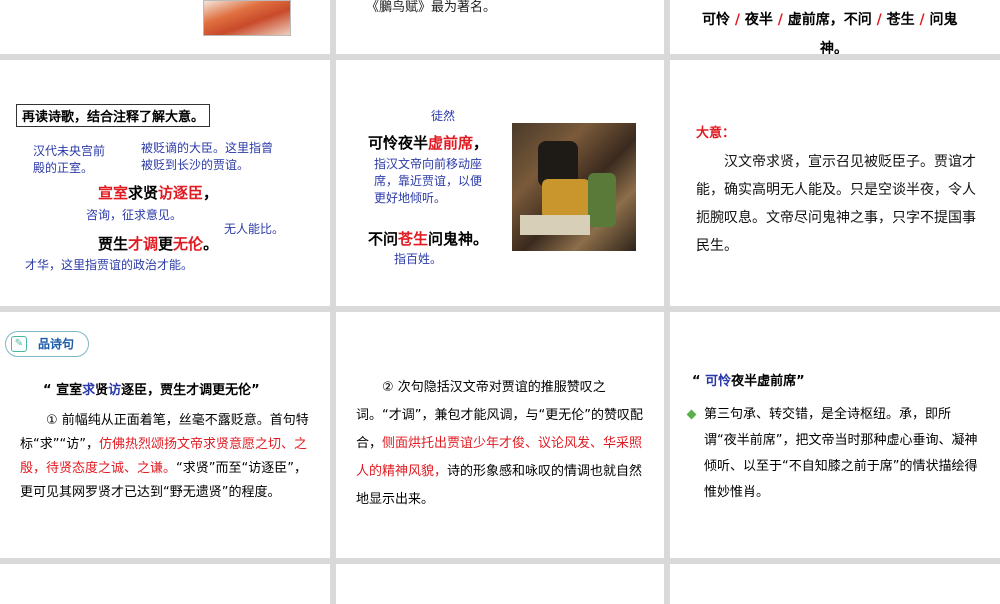 This screenshot has height=604, width=1000. I want to click on text-segment: 可怜夜半, so click(398, 143).